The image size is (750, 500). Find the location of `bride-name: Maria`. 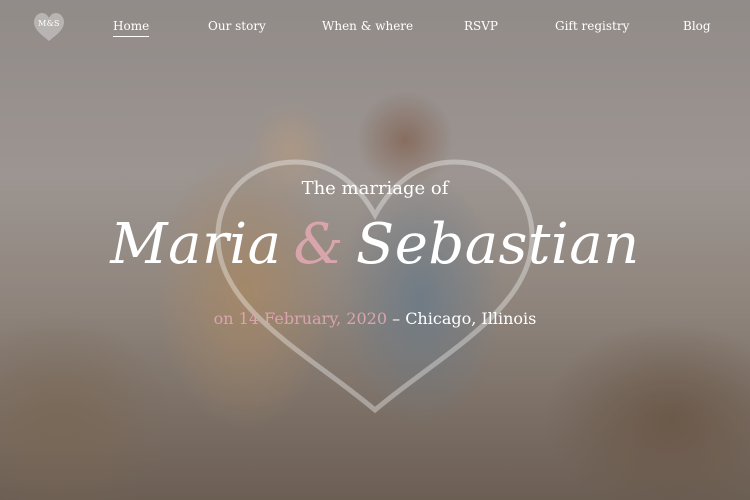

bride-name: Maria is located at coordinates (196, 244).